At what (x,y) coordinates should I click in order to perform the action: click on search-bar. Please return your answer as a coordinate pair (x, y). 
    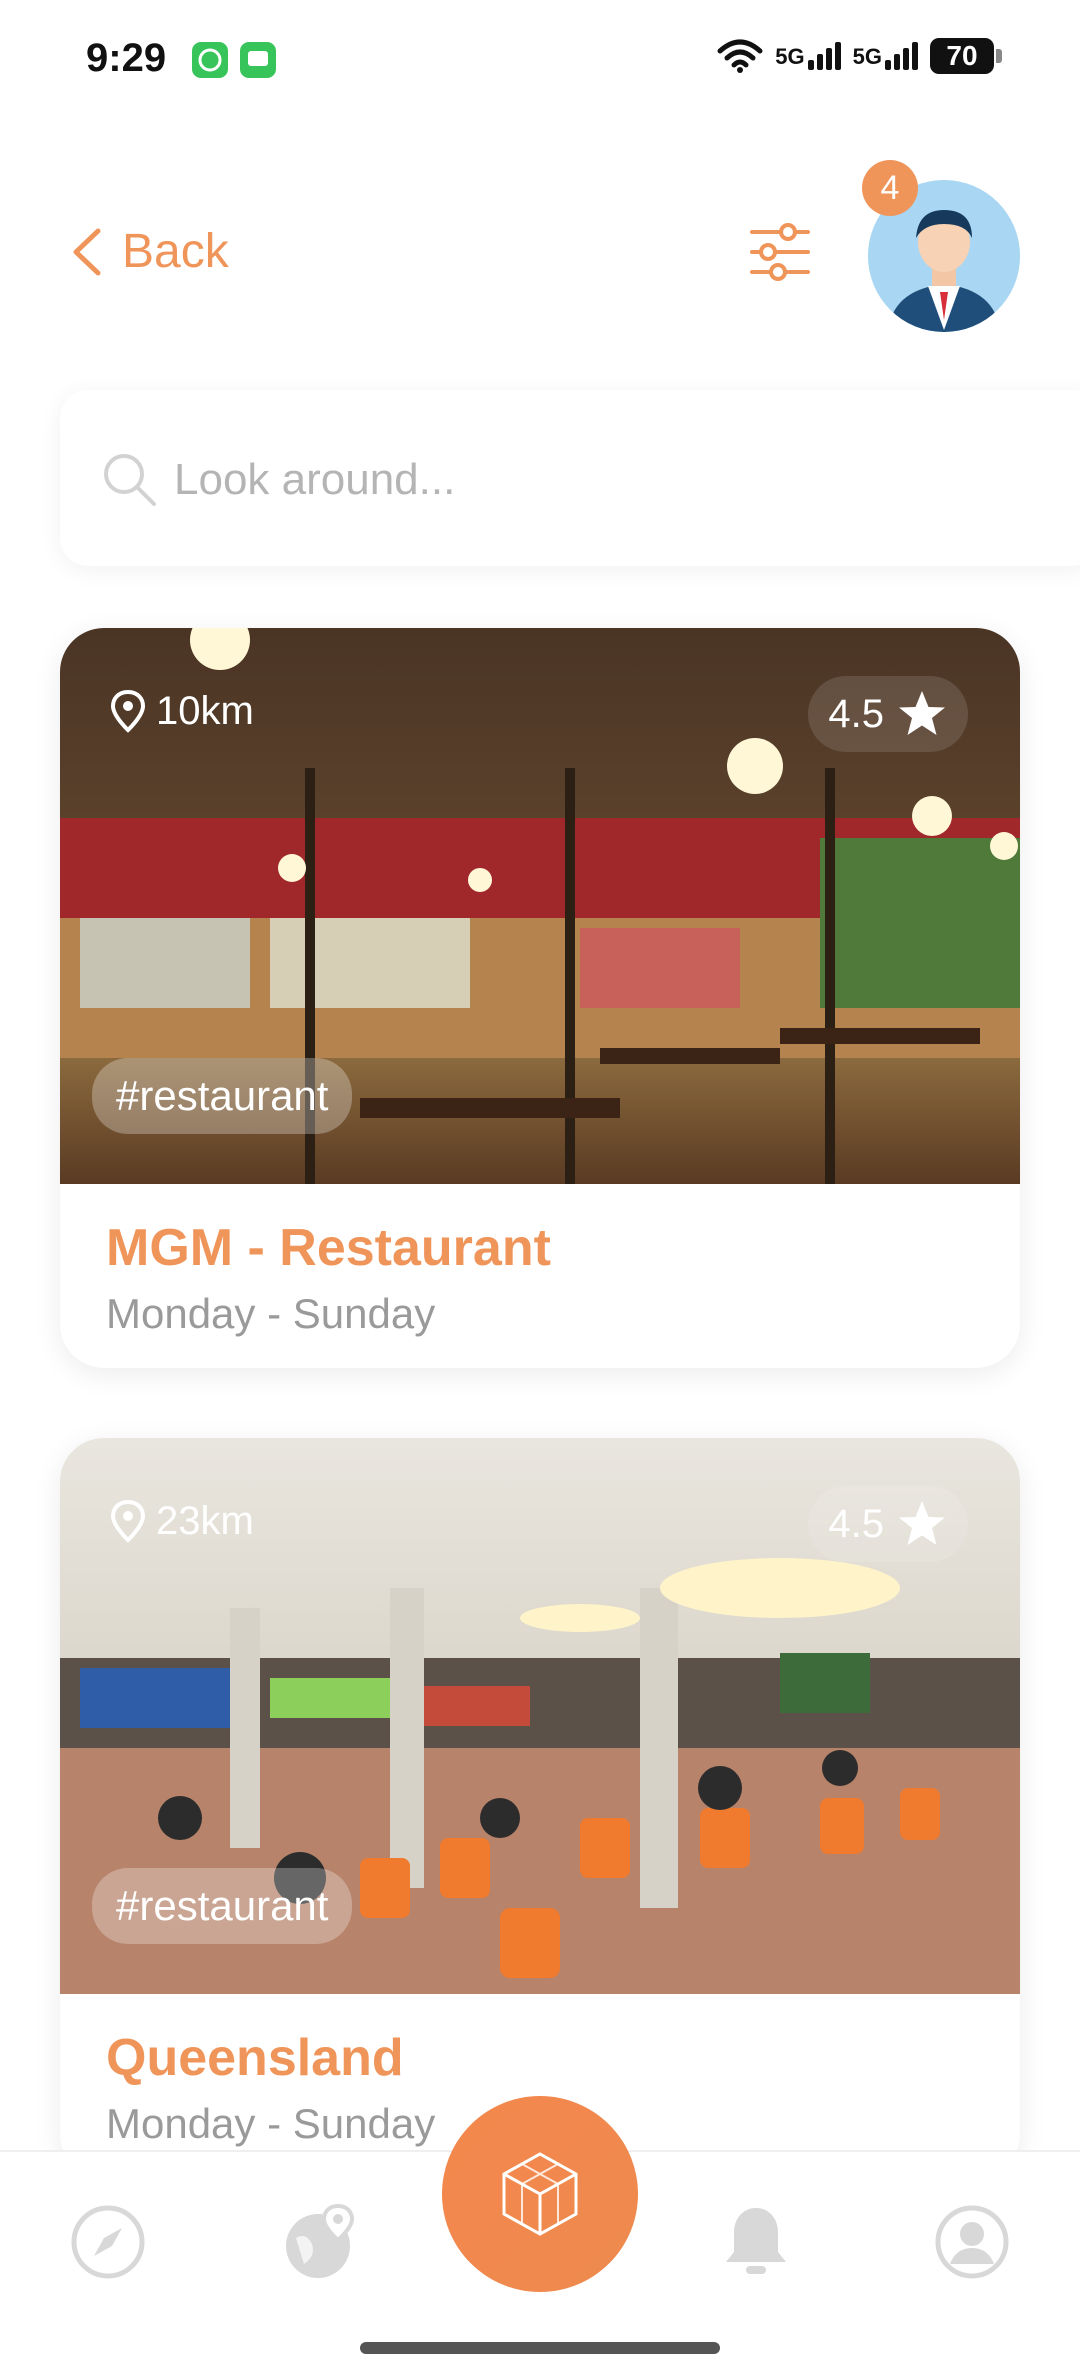
    Looking at the image, I should click on (570, 478).